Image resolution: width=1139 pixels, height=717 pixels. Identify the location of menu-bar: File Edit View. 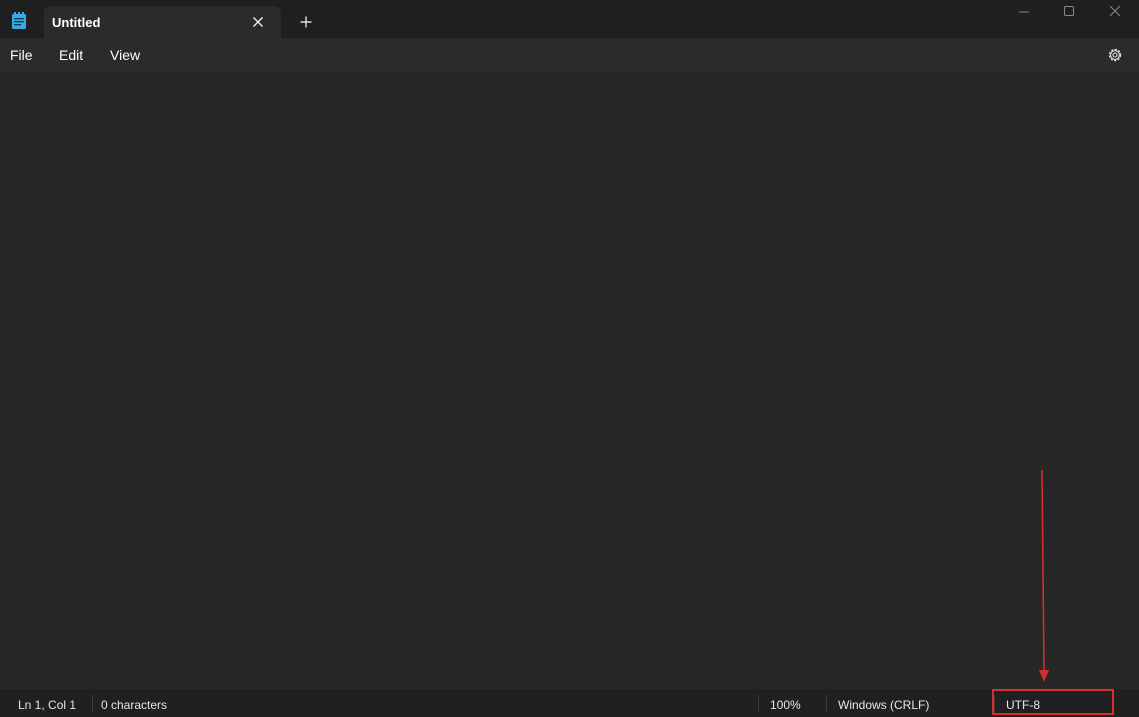
(569, 55).